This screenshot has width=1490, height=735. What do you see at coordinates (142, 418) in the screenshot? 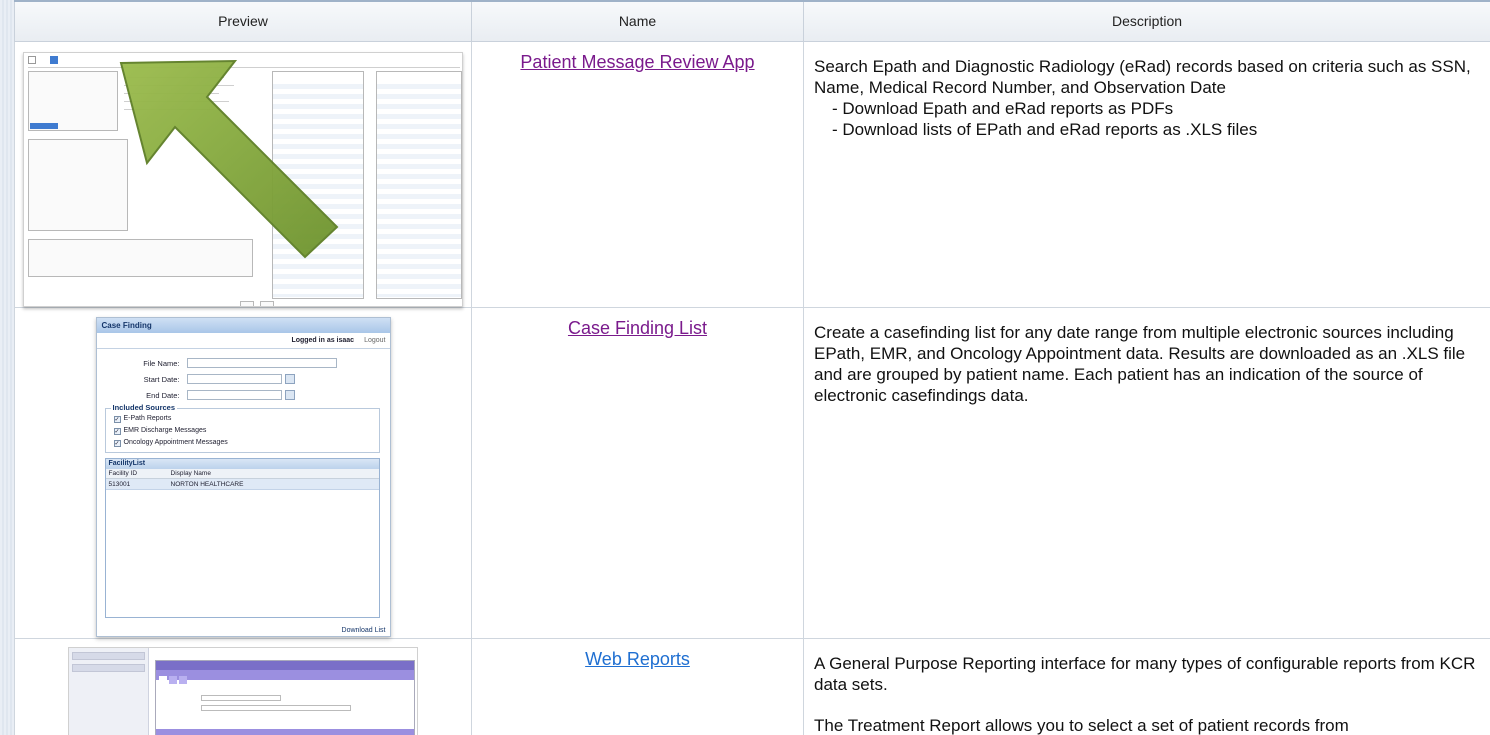
I see `thumb-source-item: ✓ E-Path Reports` at bounding box center [142, 418].